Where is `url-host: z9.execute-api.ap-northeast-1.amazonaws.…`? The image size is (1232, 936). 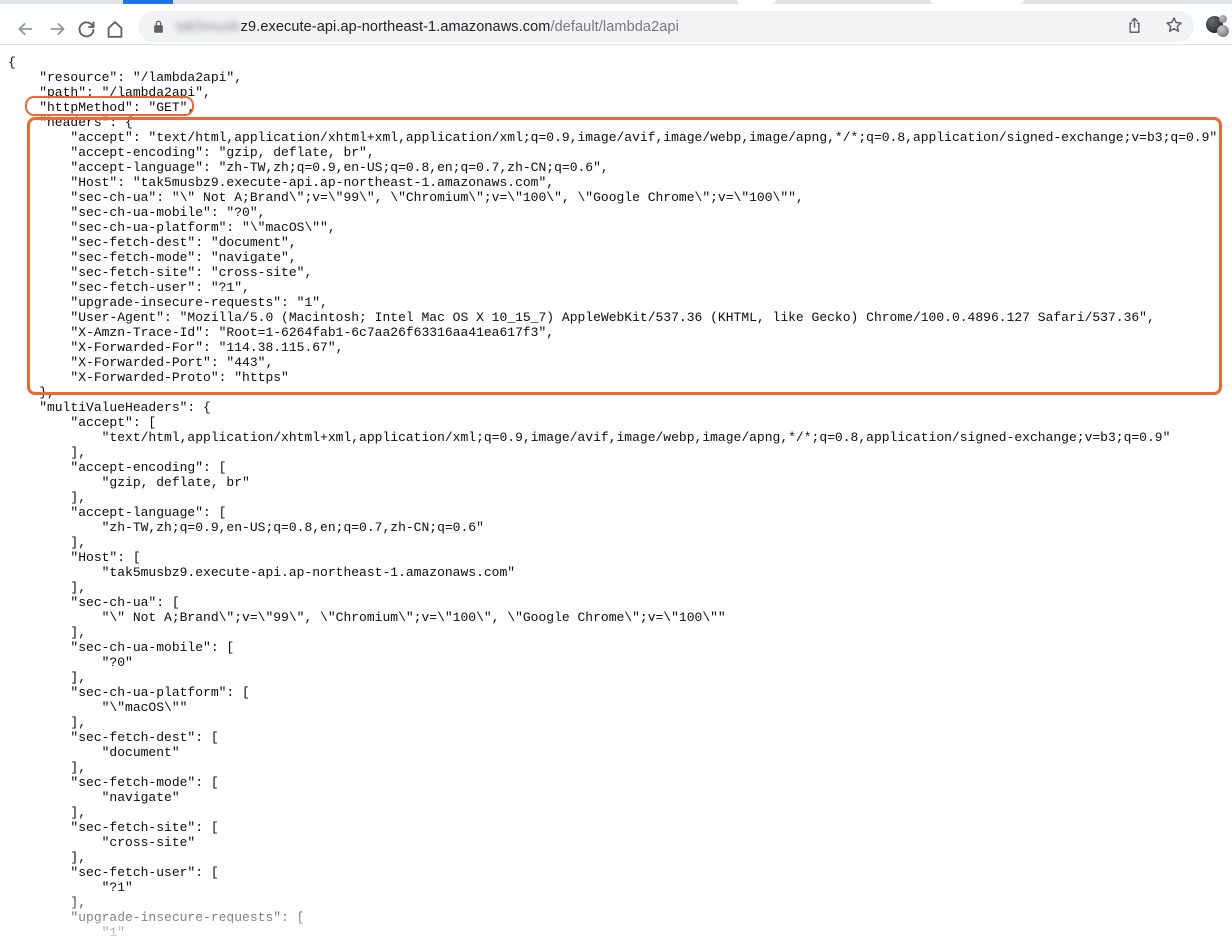
url-host: z9.execute-api.ap-northeast-1.amazonaws.… is located at coordinates (395, 26).